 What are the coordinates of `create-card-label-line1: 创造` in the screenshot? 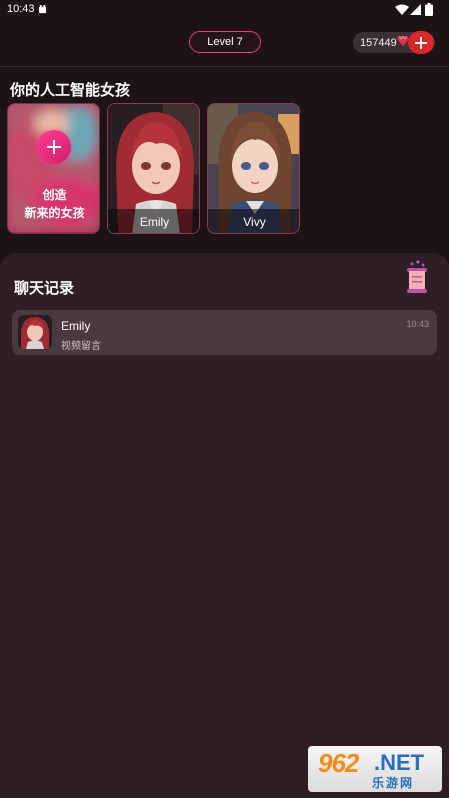 It's located at (54, 195).